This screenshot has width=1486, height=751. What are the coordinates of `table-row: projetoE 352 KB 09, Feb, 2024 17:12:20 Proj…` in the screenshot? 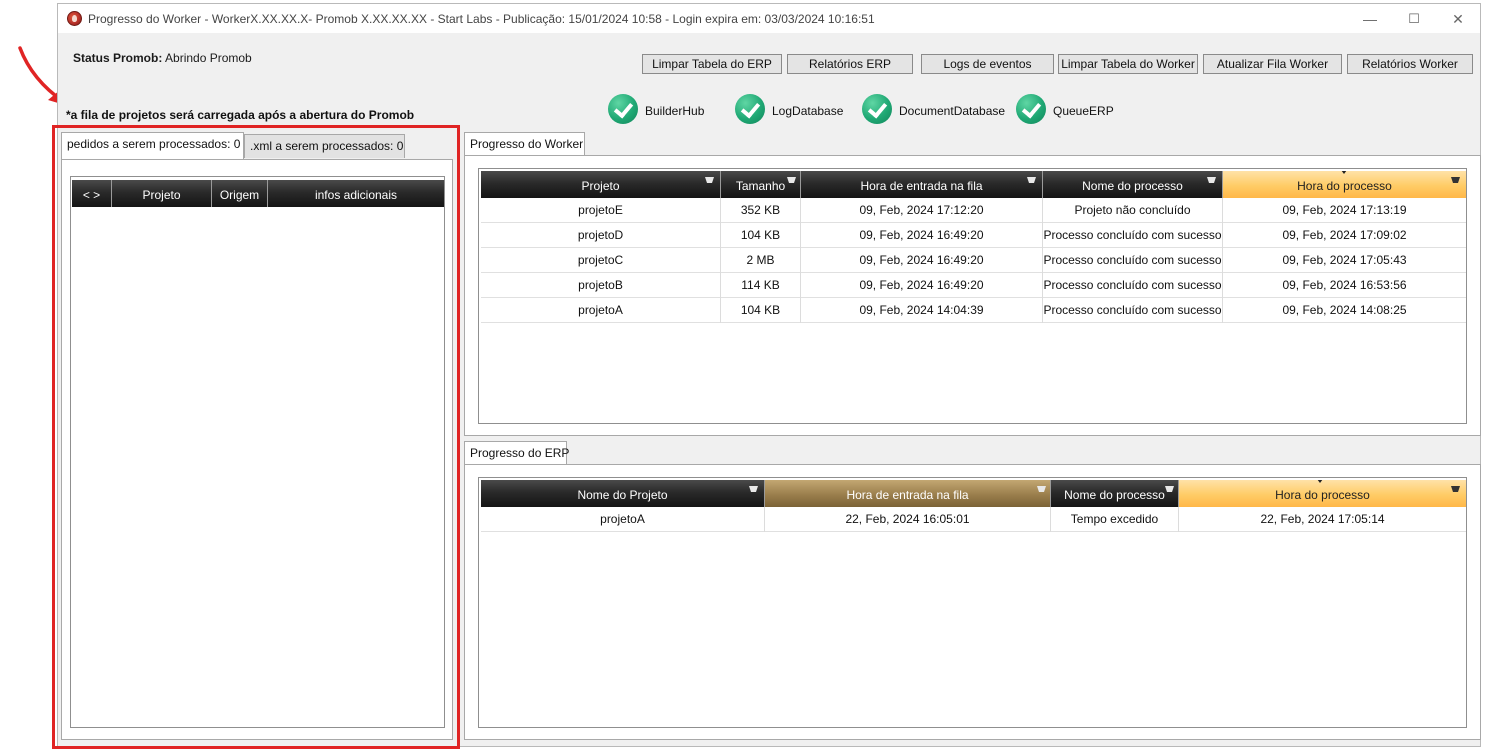 It's located at (973, 210).